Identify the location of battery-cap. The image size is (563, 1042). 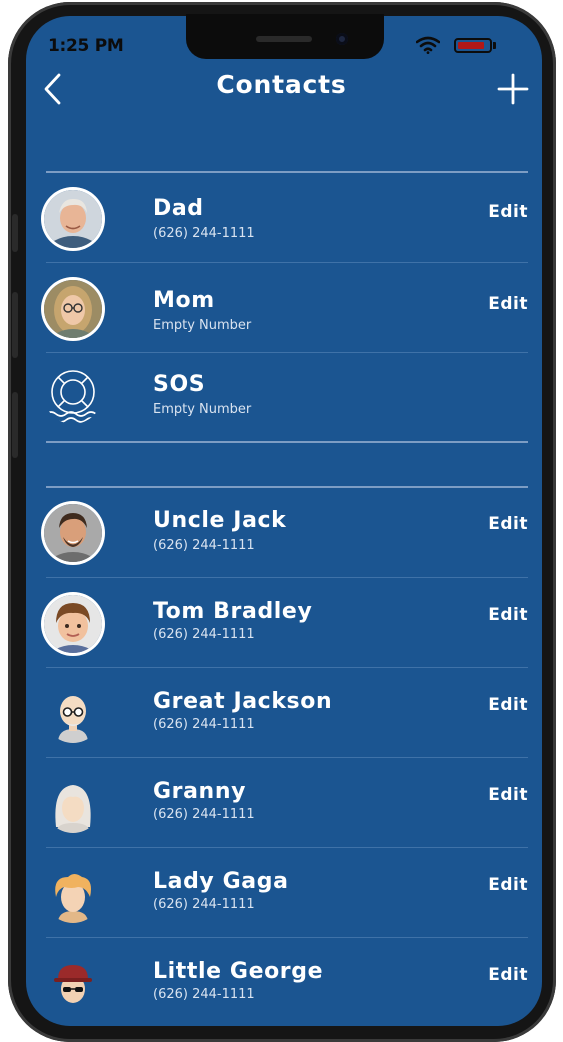
(494, 45).